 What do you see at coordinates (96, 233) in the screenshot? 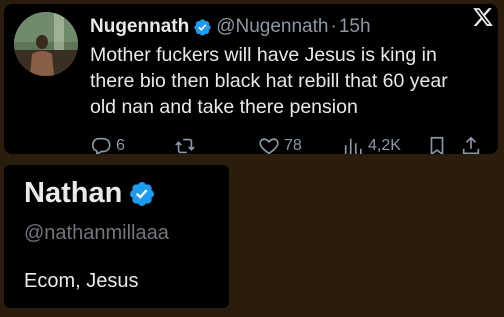
I see `profile-handle: @nathanmillaaa` at bounding box center [96, 233].